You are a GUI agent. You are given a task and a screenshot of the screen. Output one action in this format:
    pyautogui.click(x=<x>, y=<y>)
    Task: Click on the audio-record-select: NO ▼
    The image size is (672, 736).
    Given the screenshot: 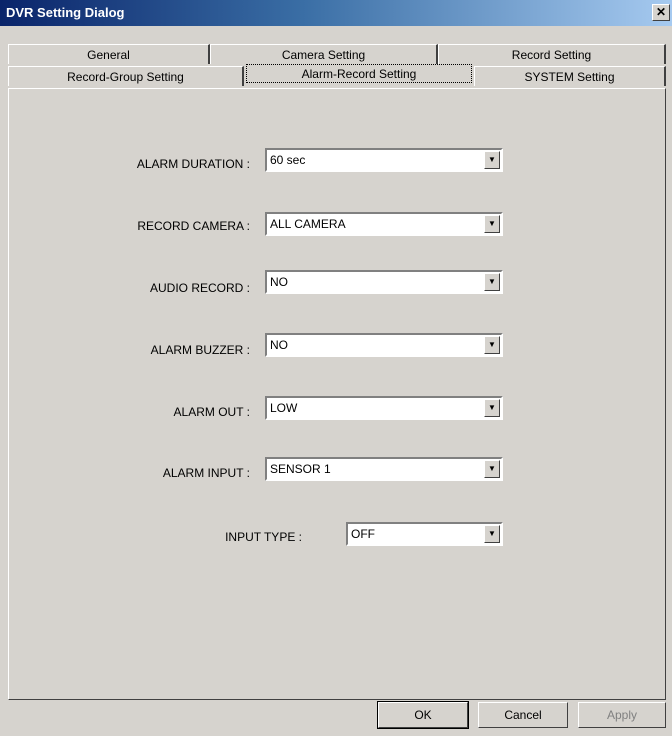 What is the action you would take?
    pyautogui.click(x=384, y=282)
    